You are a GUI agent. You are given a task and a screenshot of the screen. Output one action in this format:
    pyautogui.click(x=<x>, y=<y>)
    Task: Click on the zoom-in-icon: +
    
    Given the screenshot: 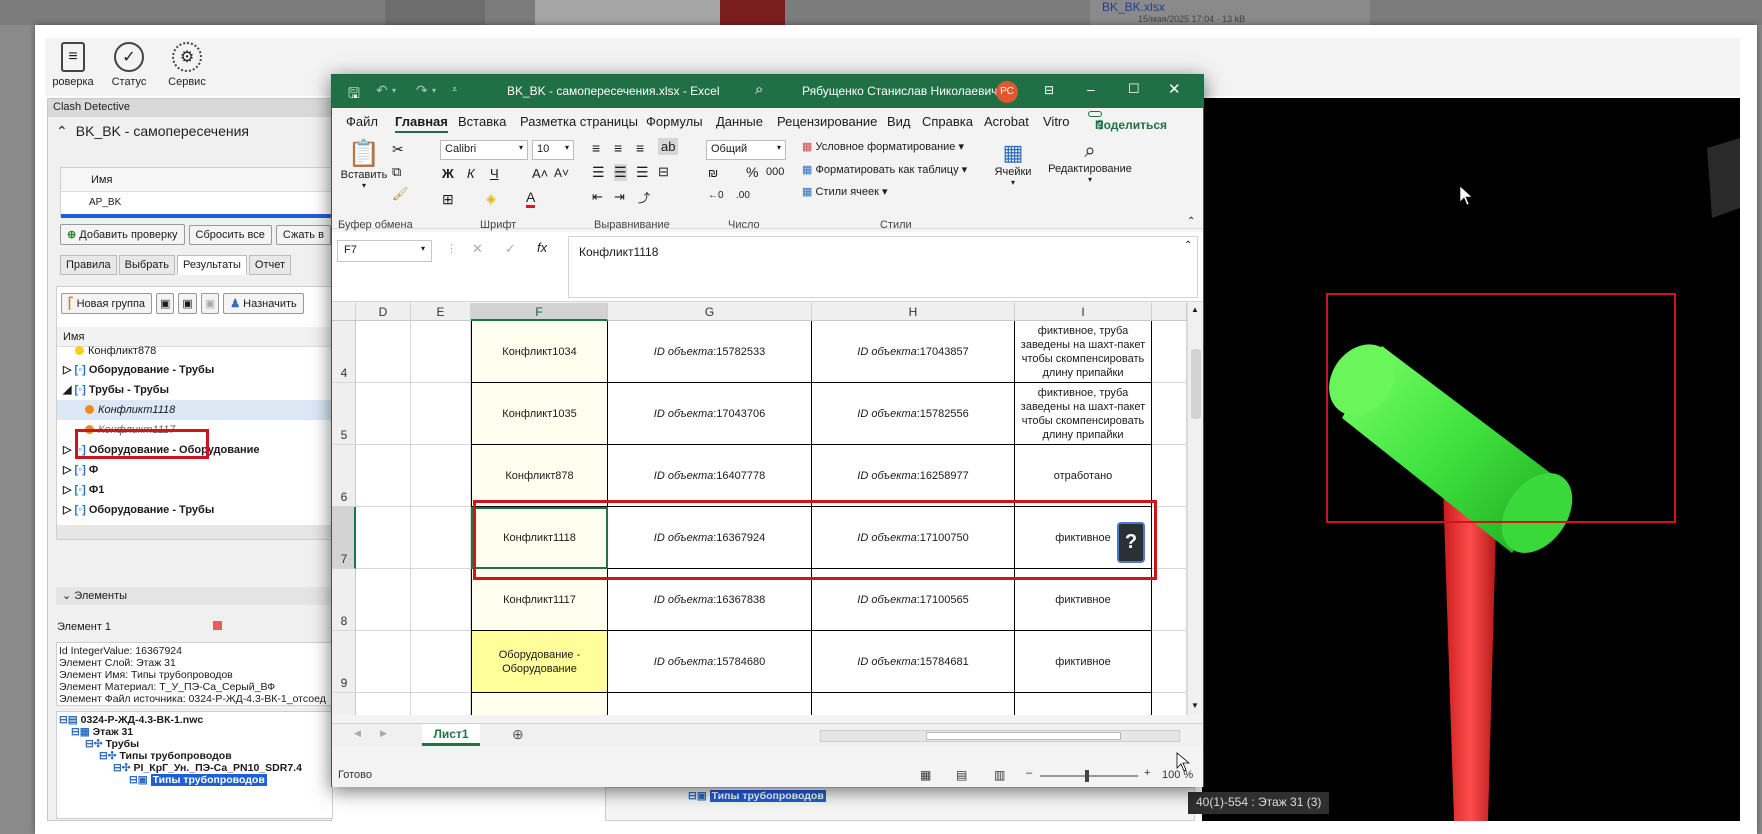 What is the action you would take?
    pyautogui.click(x=1147, y=773)
    